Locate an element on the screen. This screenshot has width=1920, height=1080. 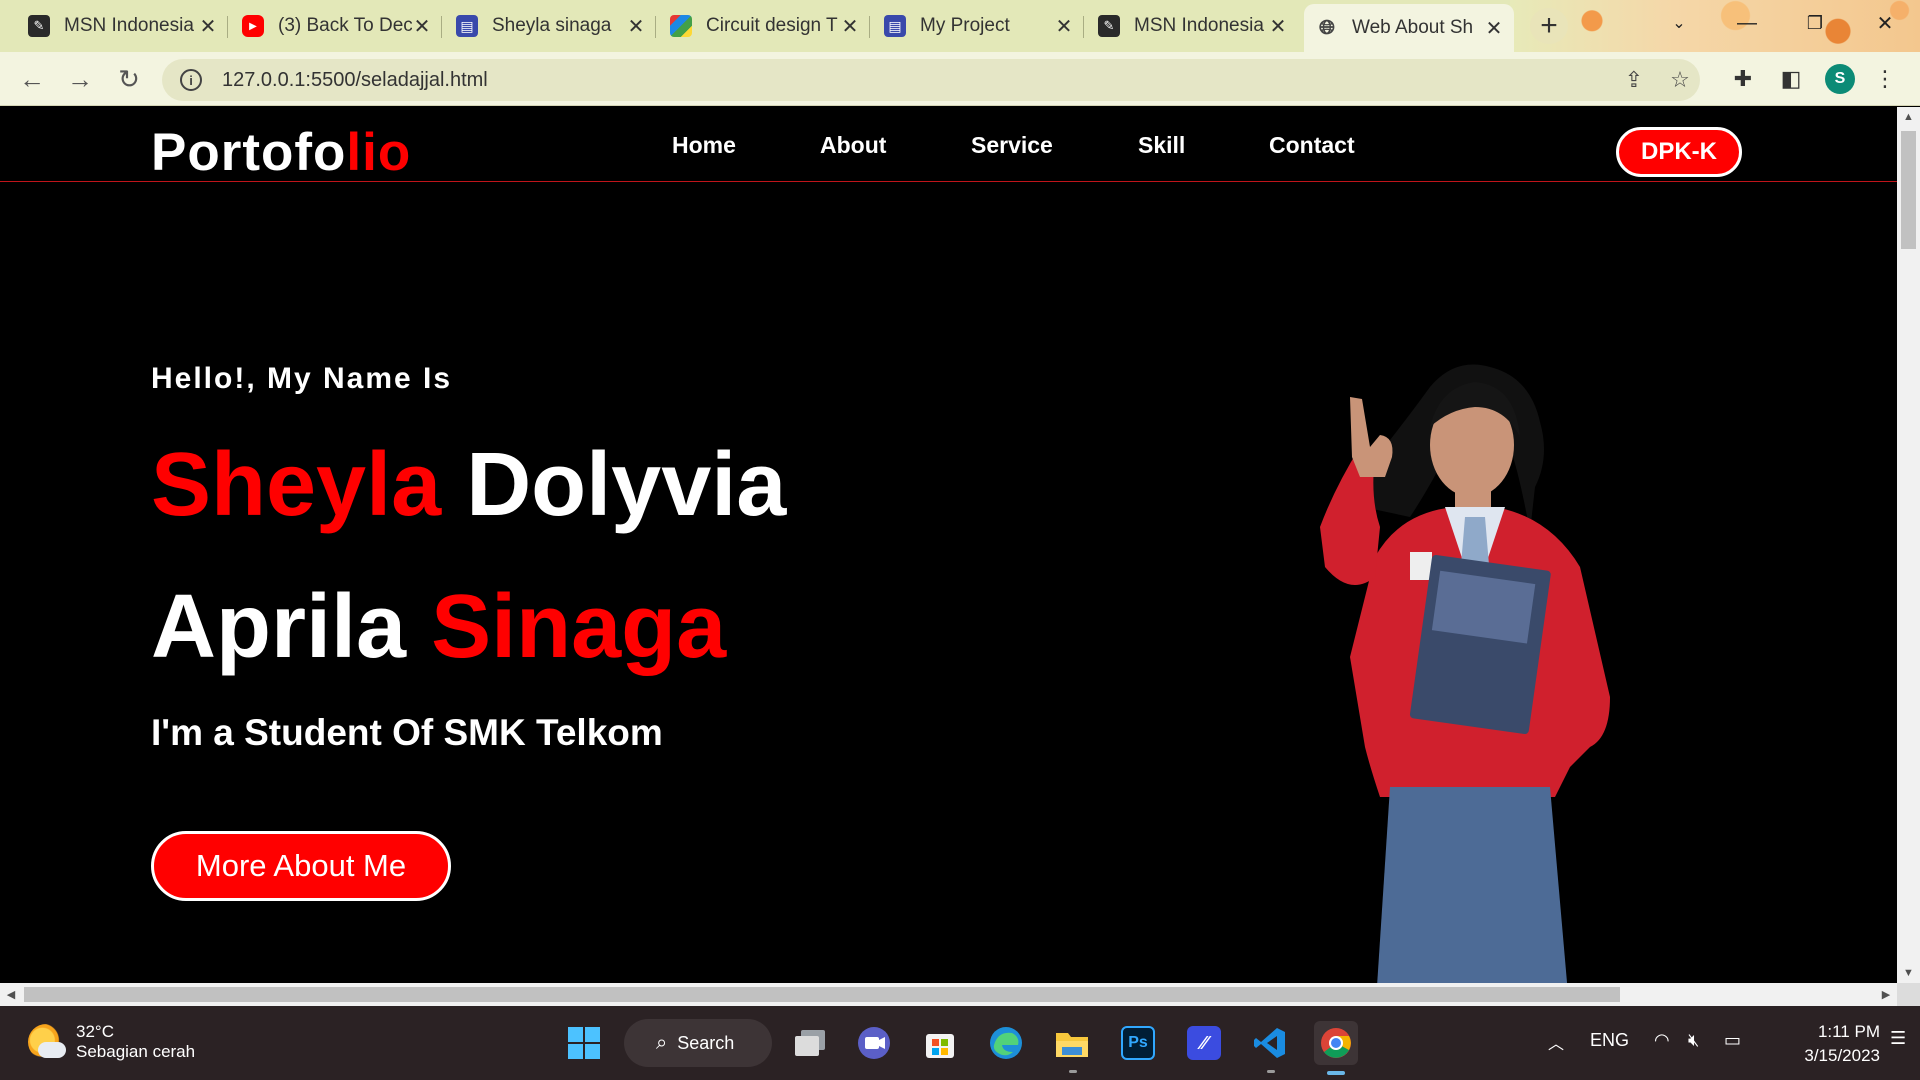
logo-main-text: Portofo is located at coordinates (249, 152).